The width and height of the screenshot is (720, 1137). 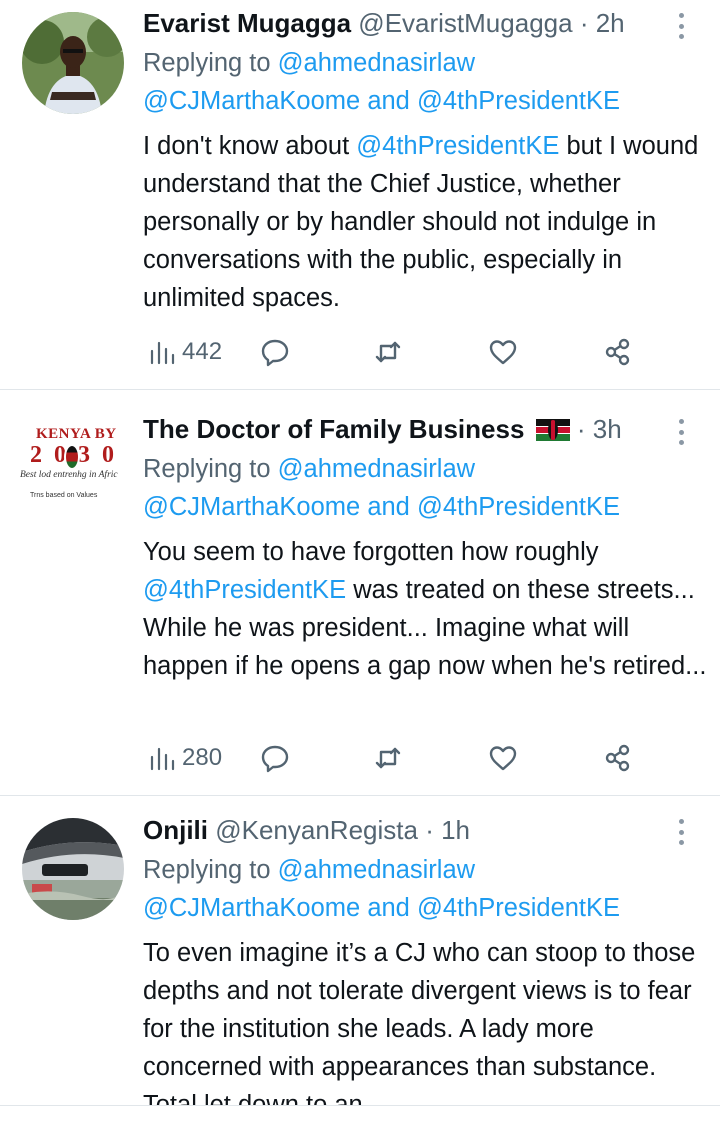 What do you see at coordinates (465, 23) in the screenshot?
I see `handle: @EvaristMugagga` at bounding box center [465, 23].